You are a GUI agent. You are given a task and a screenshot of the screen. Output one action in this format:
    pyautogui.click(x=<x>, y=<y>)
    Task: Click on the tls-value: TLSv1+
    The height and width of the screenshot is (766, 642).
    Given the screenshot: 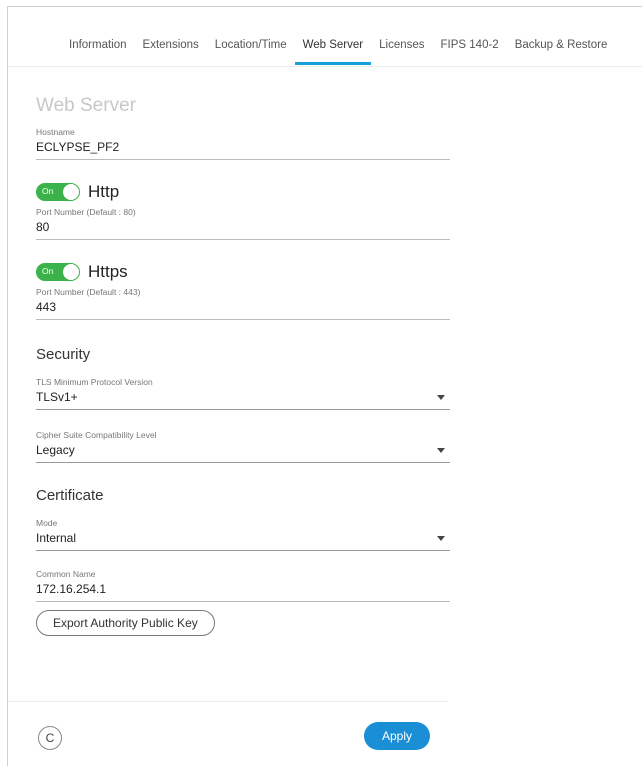 What is the action you would take?
    pyautogui.click(x=57, y=397)
    